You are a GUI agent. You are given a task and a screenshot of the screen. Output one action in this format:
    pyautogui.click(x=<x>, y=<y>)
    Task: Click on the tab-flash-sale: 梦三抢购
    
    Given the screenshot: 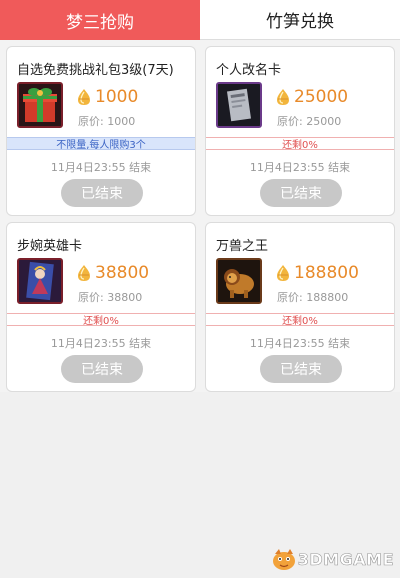 What is the action you would take?
    pyautogui.click(x=100, y=20)
    